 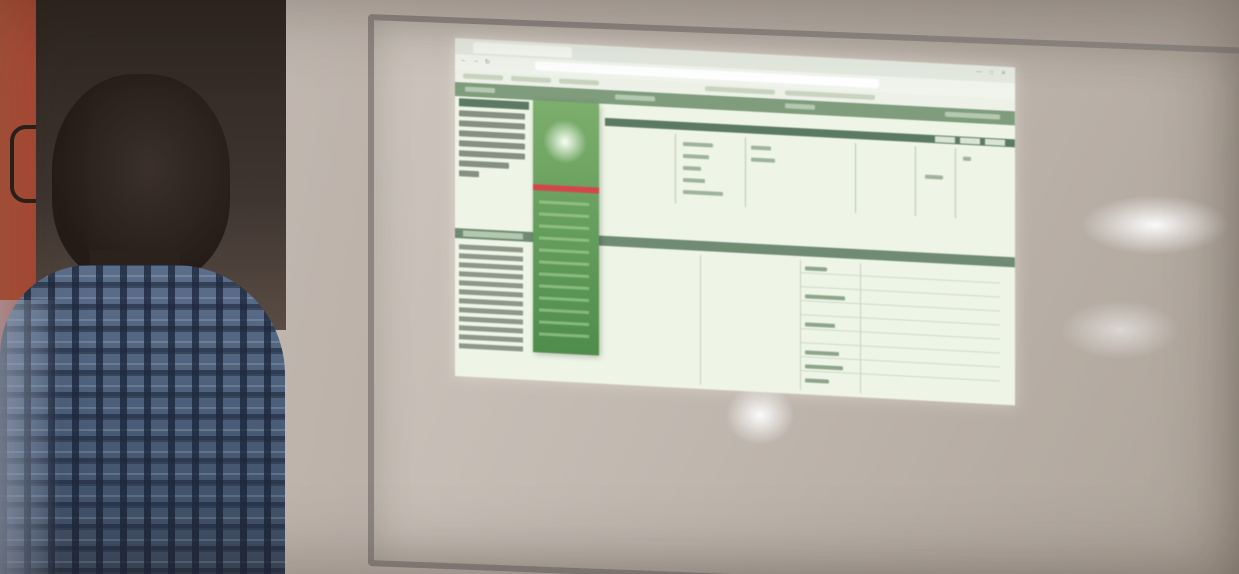 I want to click on light-glare-center, so click(x=760, y=415).